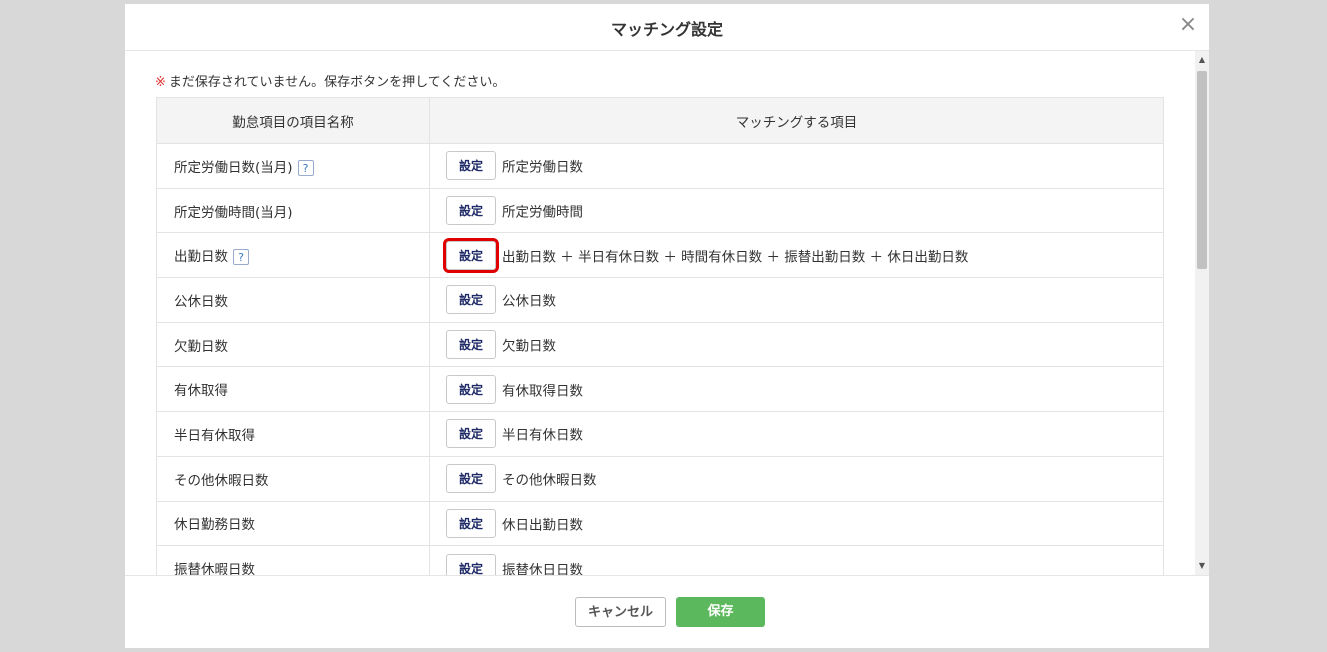 This screenshot has width=1327, height=652. I want to click on table-row: 半日有休取得 設定 半日有休日数, so click(660, 434).